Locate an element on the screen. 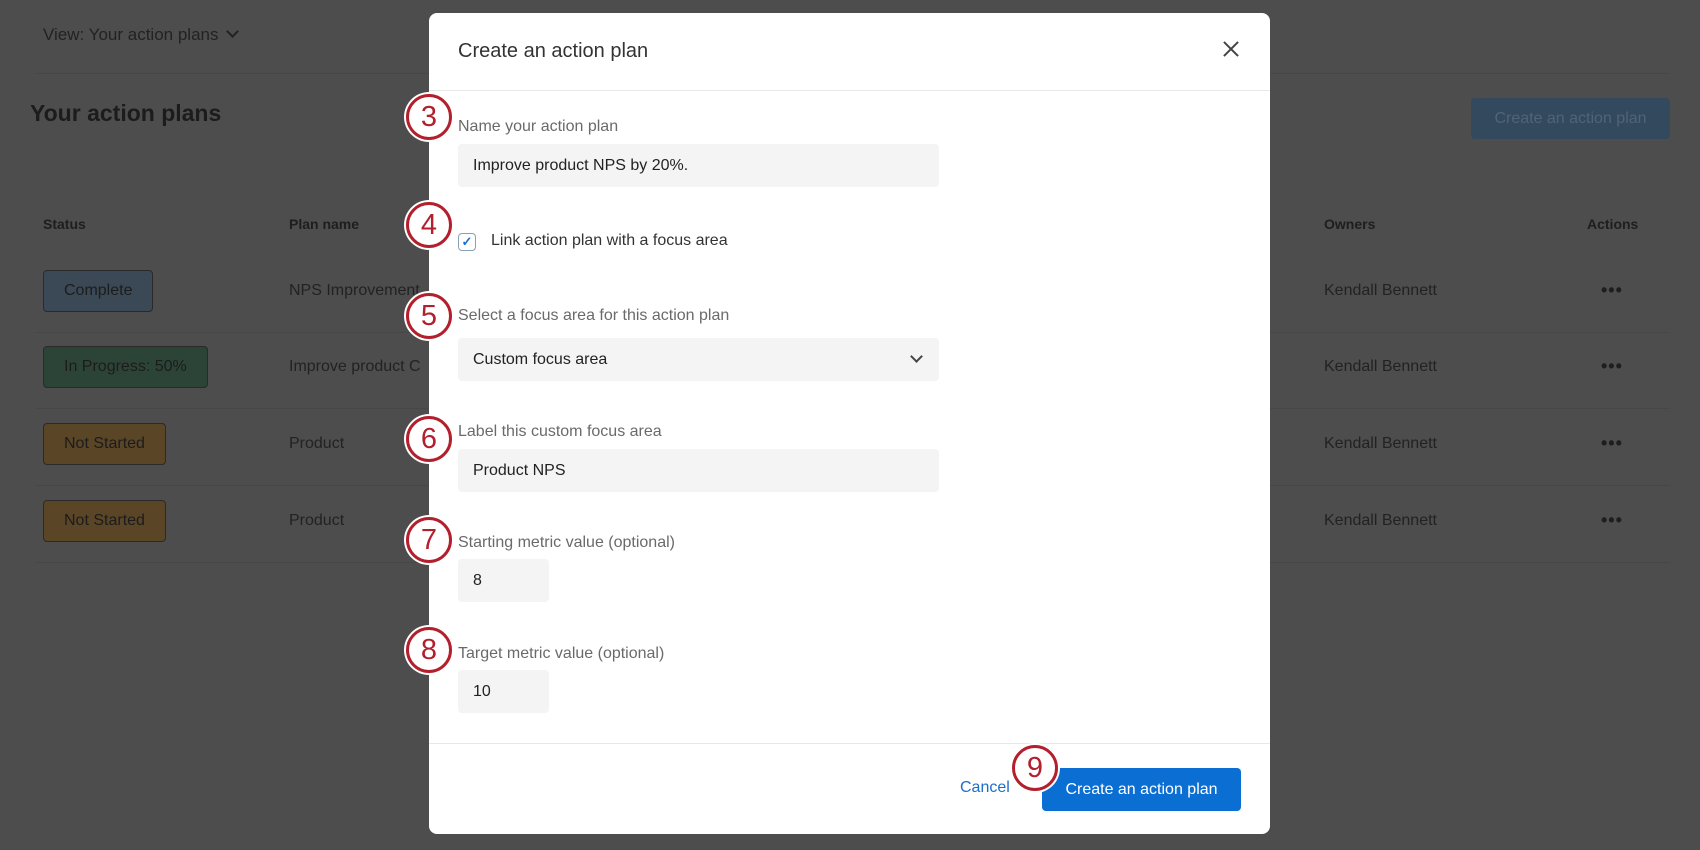 This screenshot has height=850, width=1700. dialog-title: Create an action plan is located at coordinates (553, 51).